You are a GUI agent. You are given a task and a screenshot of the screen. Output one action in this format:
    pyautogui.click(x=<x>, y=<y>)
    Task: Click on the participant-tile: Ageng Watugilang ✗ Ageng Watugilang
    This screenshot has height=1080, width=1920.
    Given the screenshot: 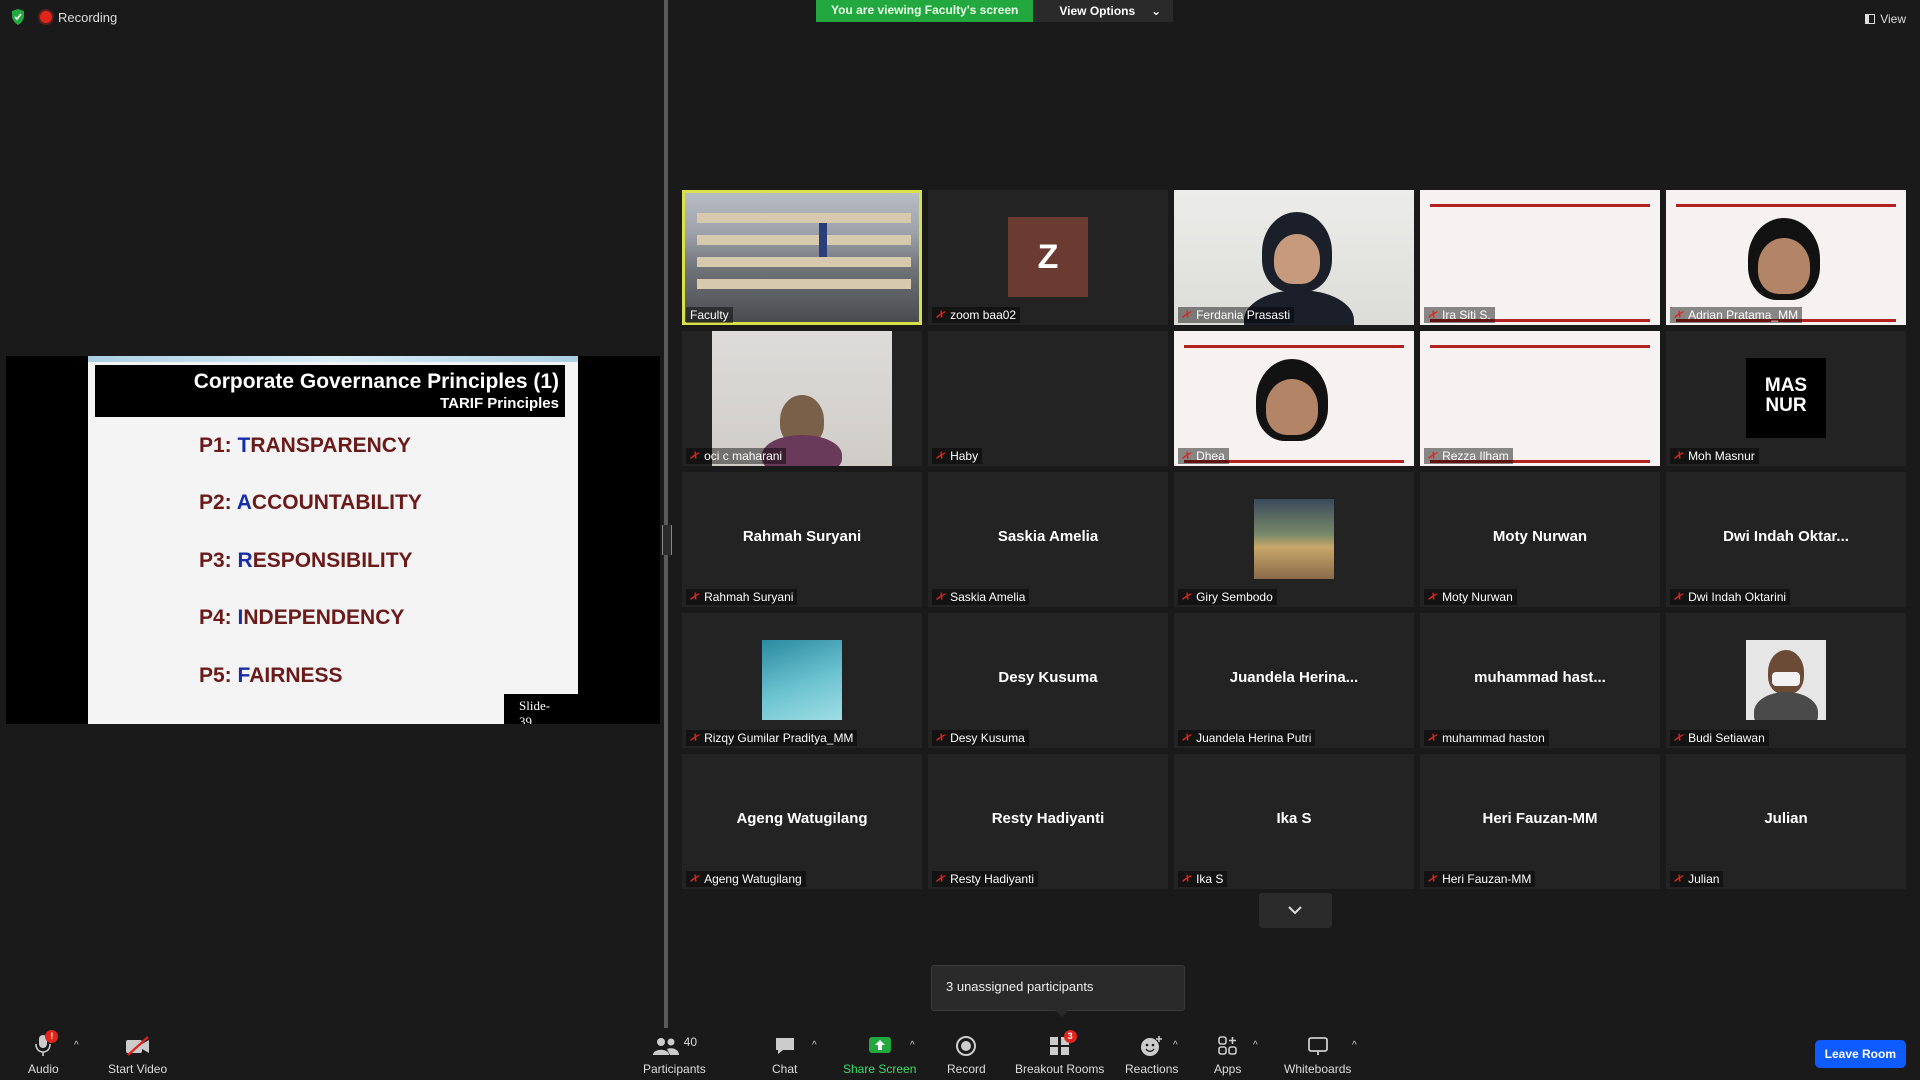 What is the action you would take?
    pyautogui.click(x=802, y=821)
    